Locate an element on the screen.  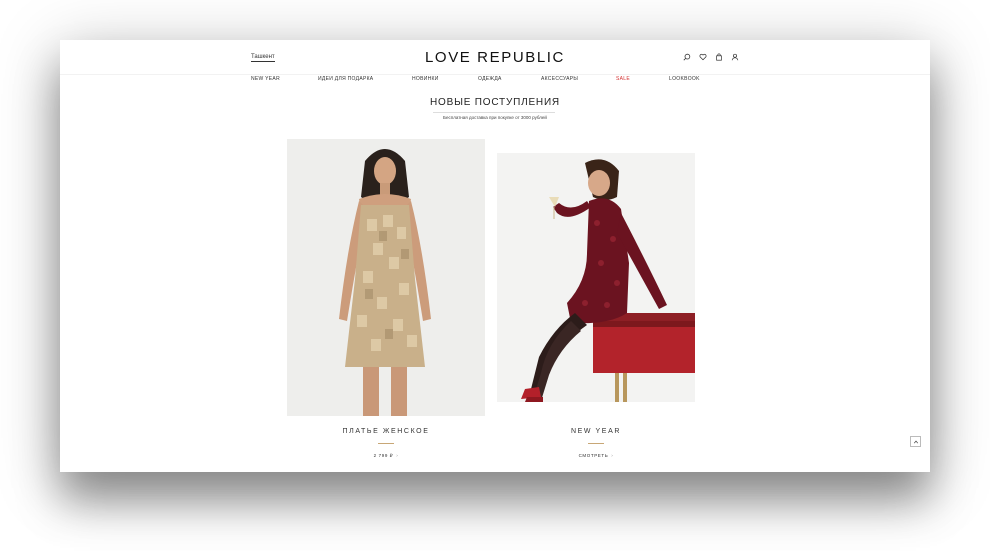
site-header: Ташкент LOVE REPUBLIC is located at coordinates (495, 57).